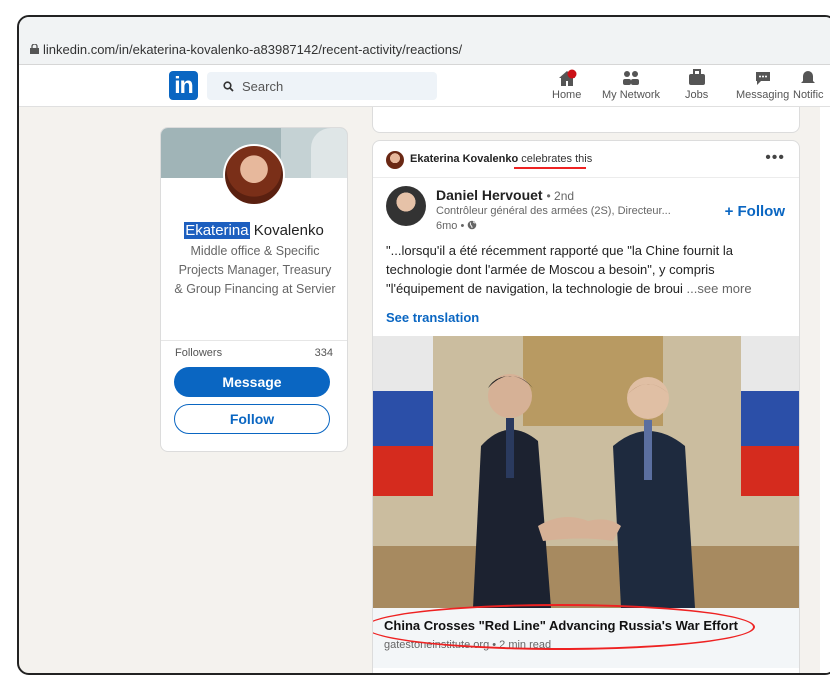 This screenshot has width=830, height=675. I want to click on search-placeholder: Search, so click(263, 86).